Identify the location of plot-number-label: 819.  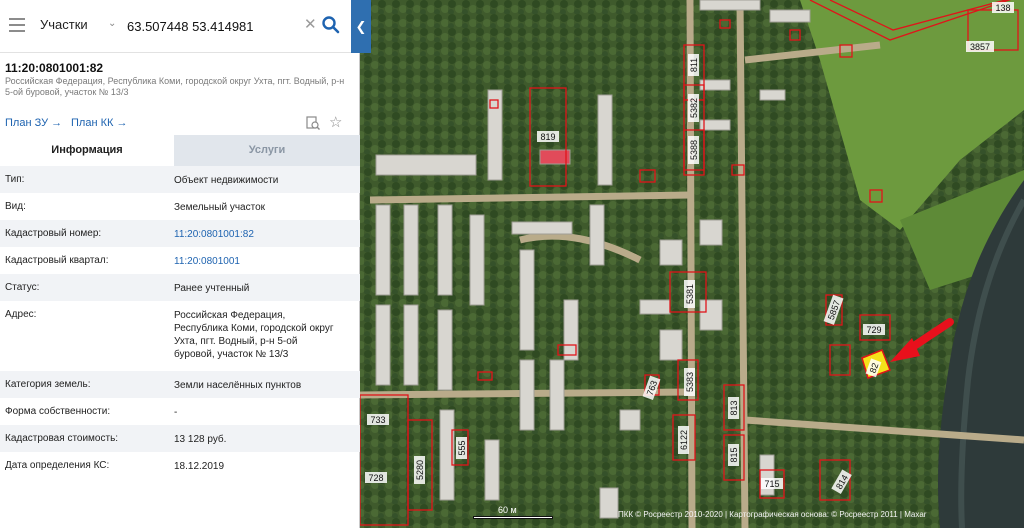
(548, 136).